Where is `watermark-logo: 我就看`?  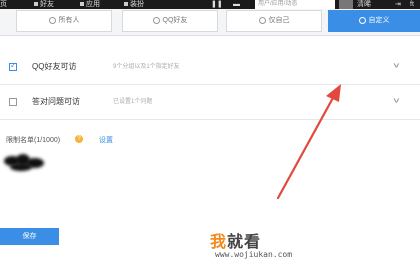 watermark-logo: 我就看 is located at coordinates (235, 240).